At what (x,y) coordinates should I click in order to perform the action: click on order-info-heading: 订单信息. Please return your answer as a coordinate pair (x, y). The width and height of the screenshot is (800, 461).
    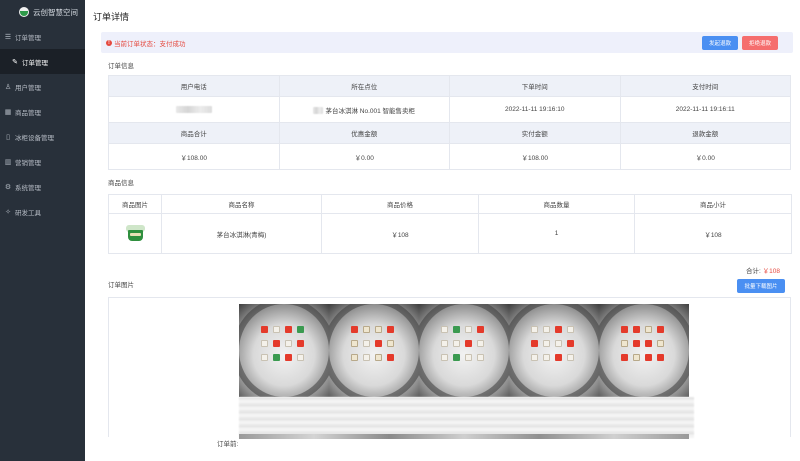
    Looking at the image, I should click on (121, 66).